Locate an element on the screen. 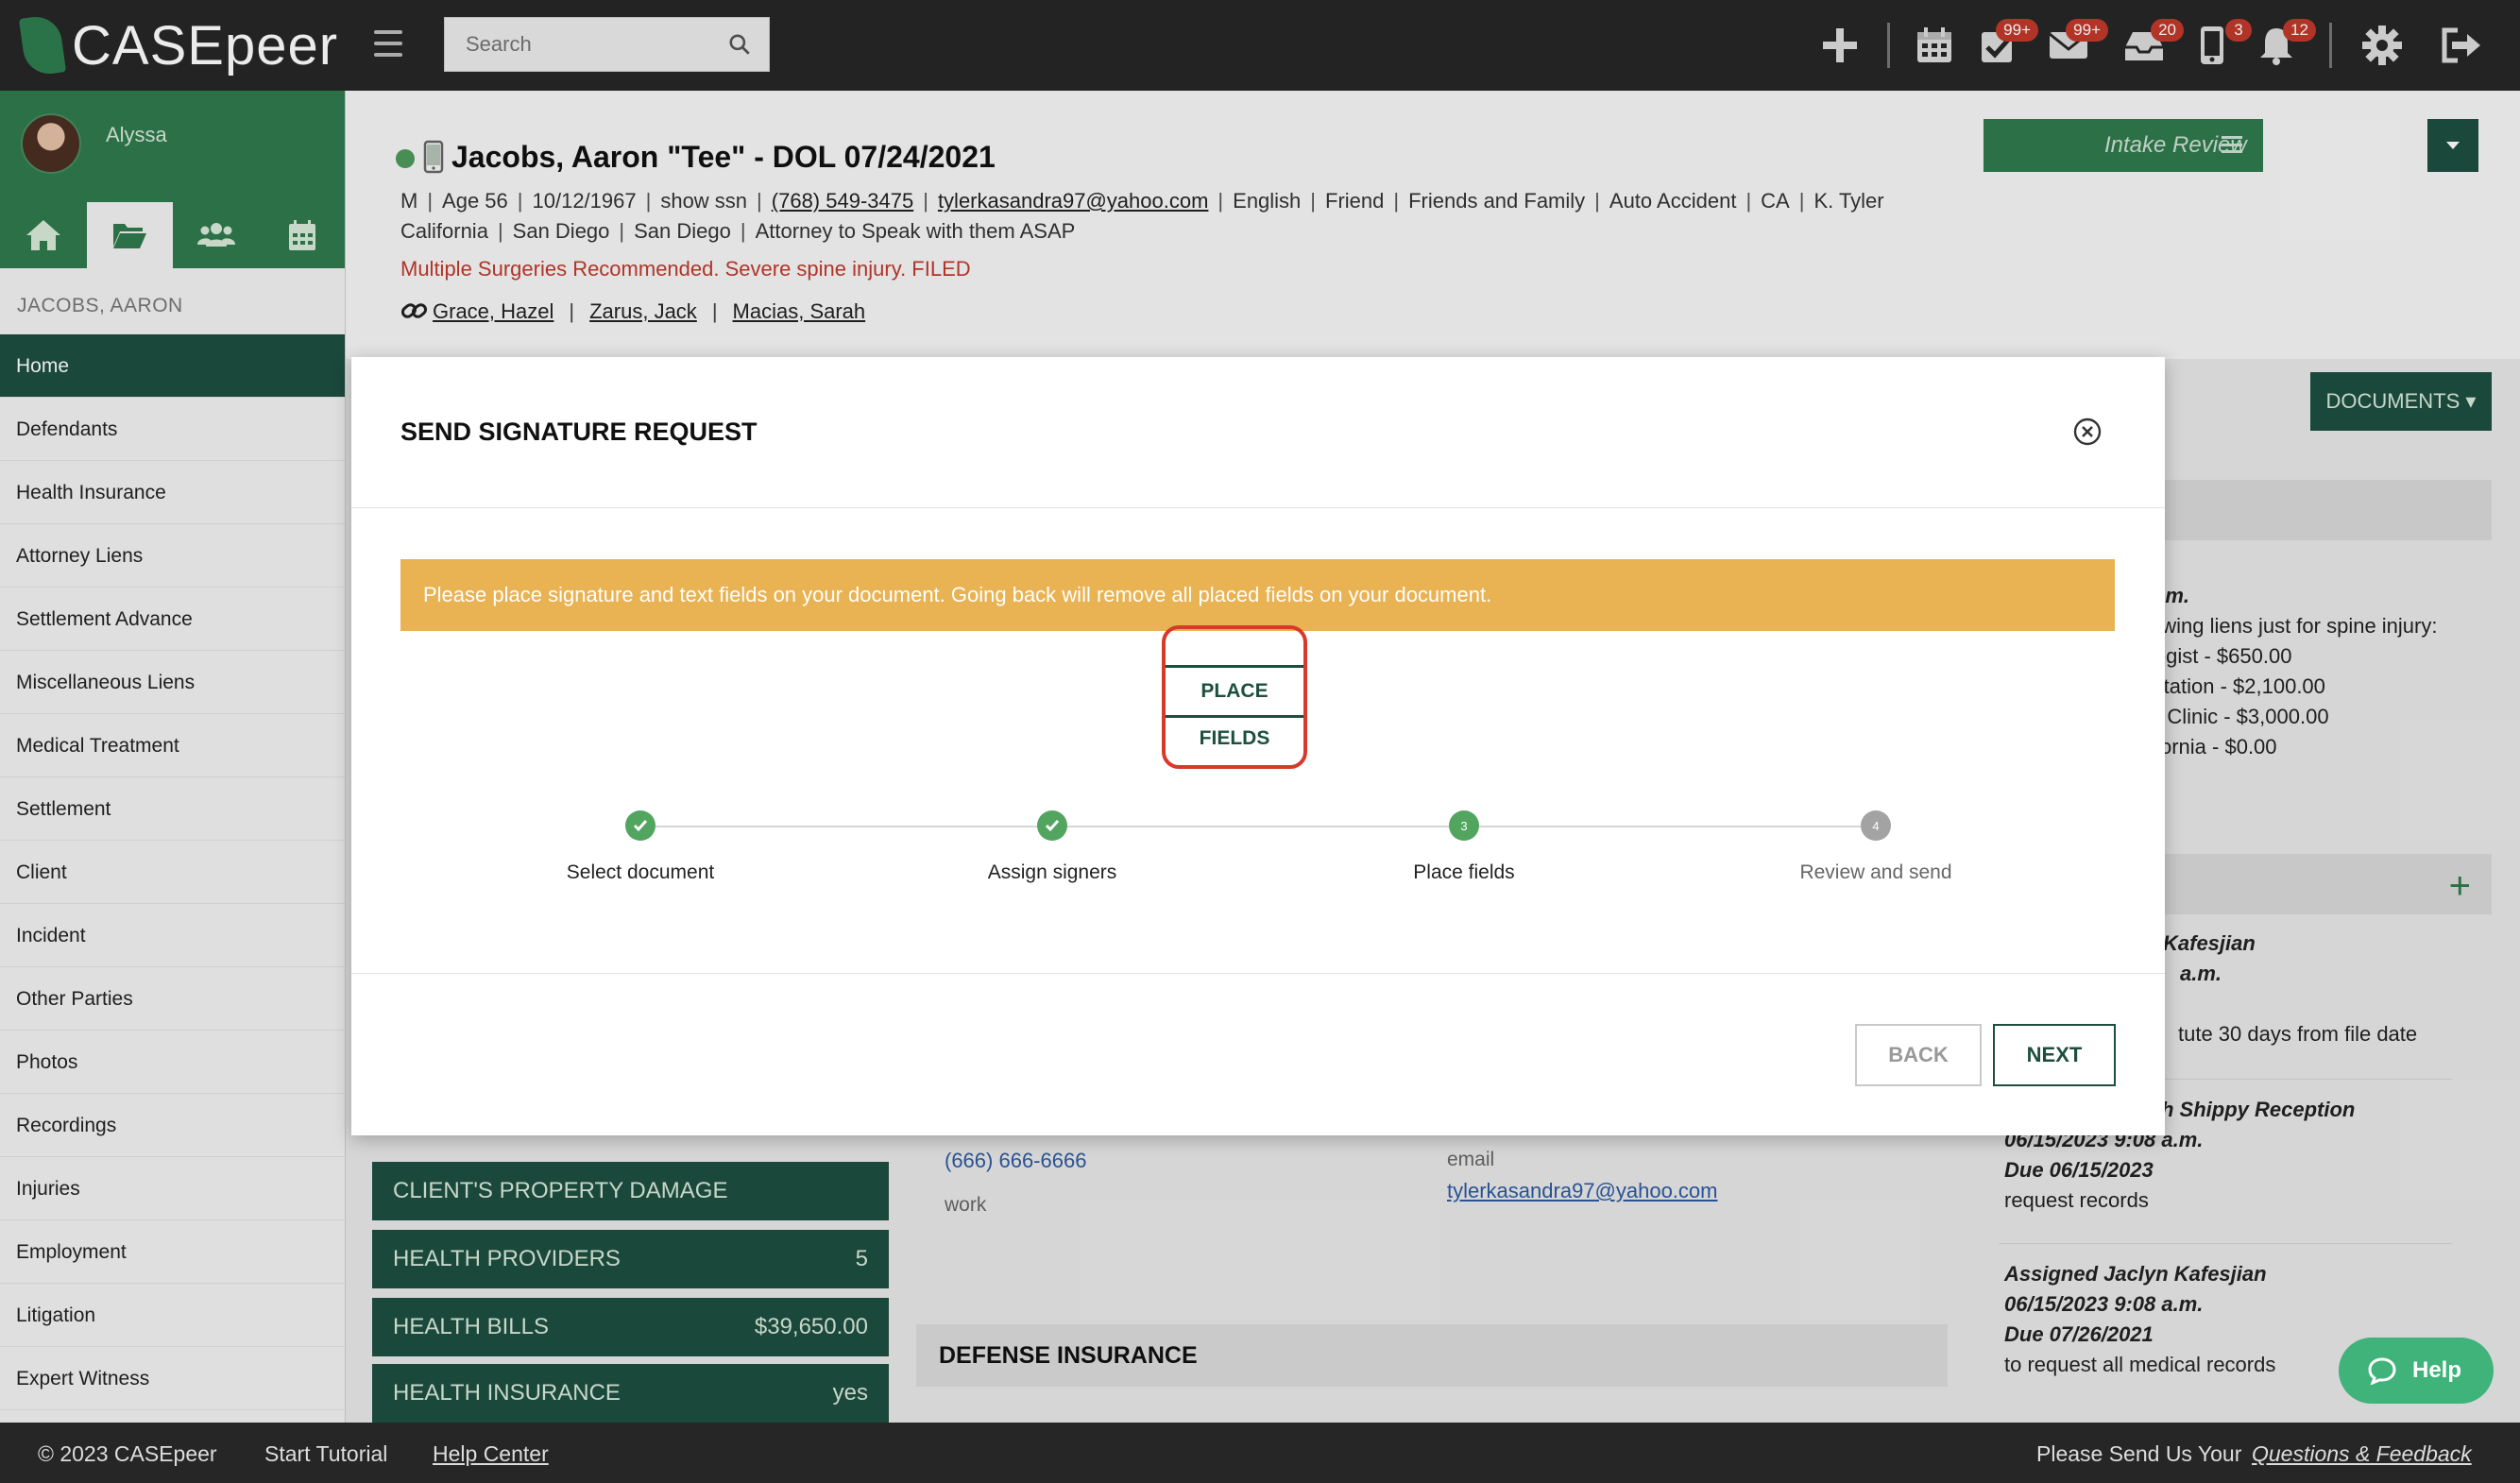 Image resolution: width=2520 pixels, height=1483 pixels. help-button: Help is located at coordinates (2417, 1371).